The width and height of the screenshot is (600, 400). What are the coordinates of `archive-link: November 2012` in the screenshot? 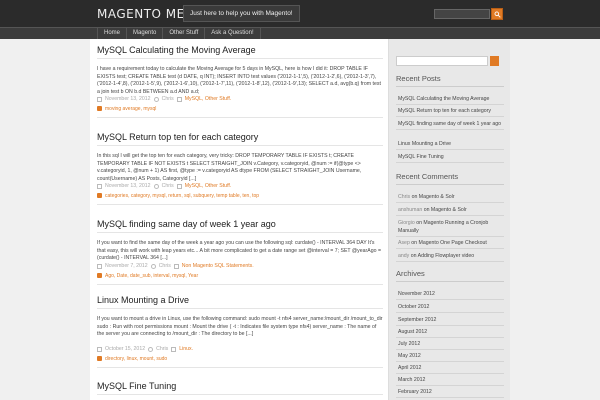 It's located at (450, 294).